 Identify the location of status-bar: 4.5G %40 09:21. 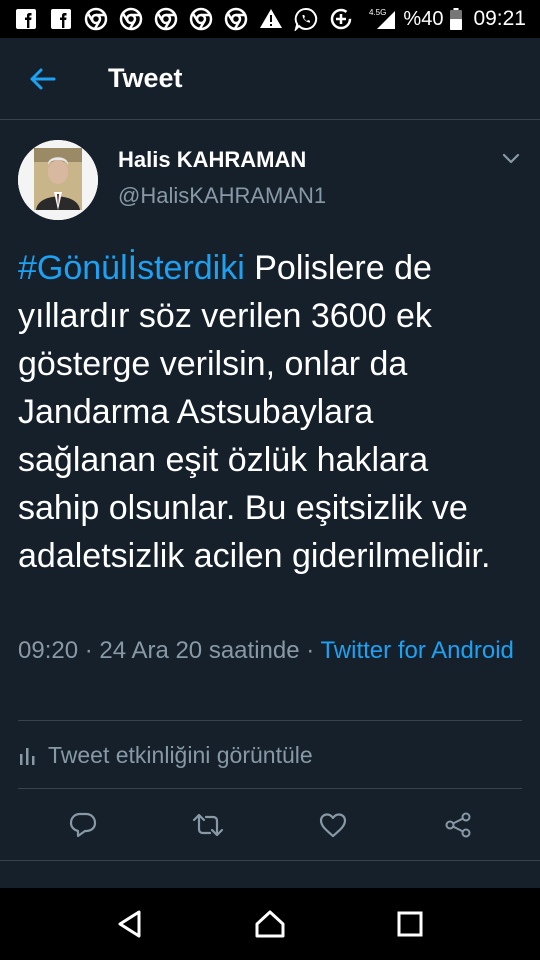
(270, 19).